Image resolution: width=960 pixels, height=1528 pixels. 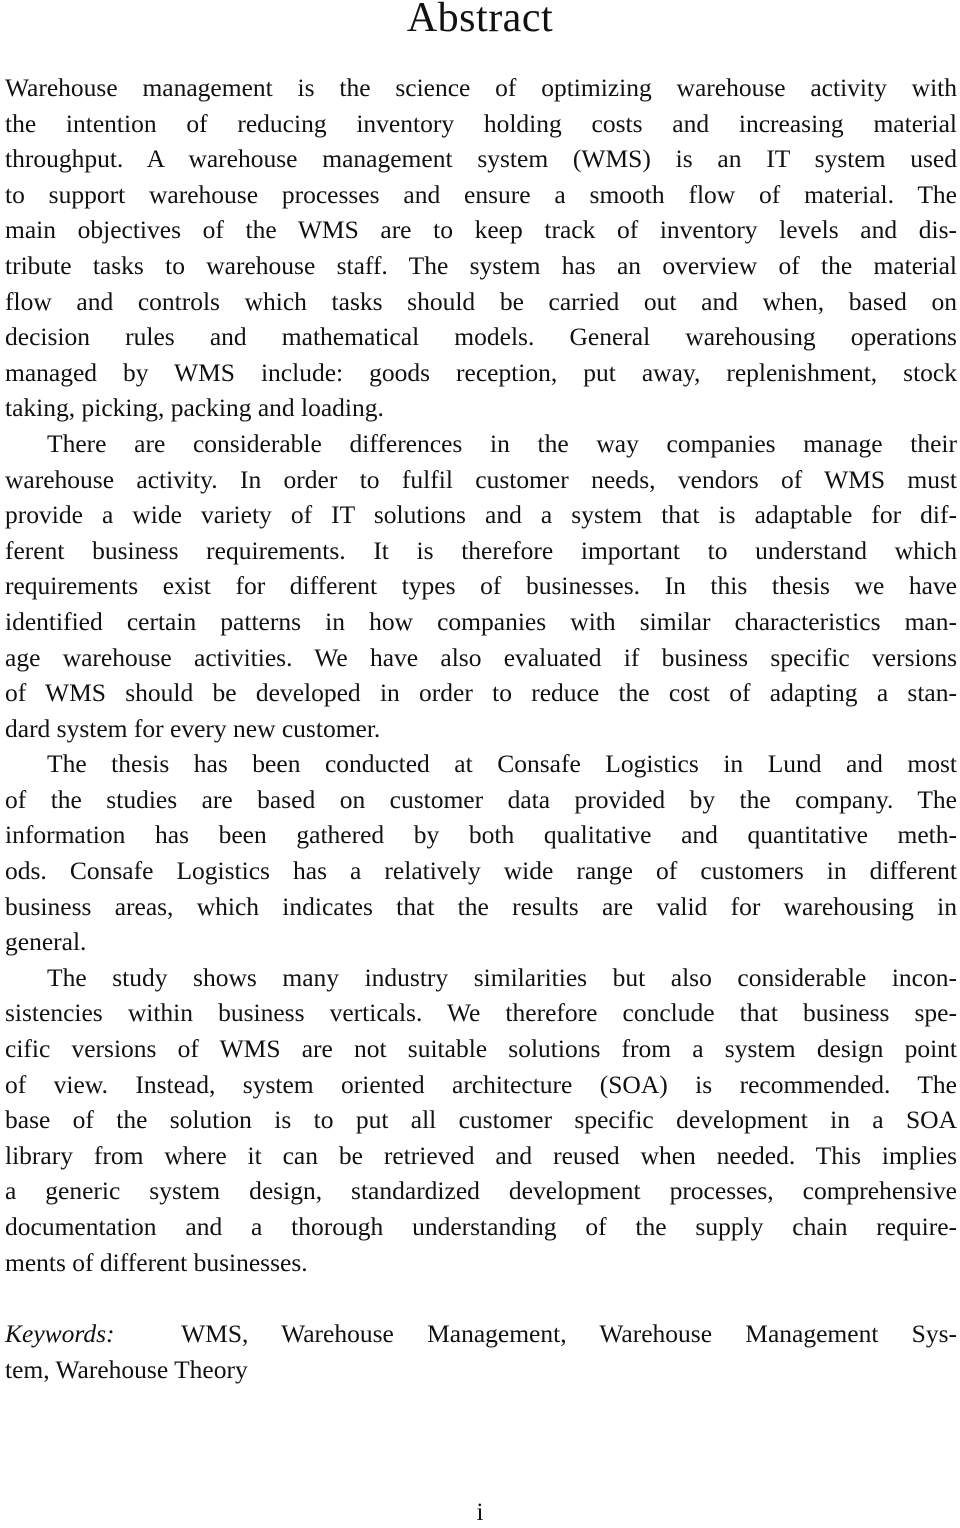 I want to click on text-line: dard system for every new customer., so click(x=193, y=728).